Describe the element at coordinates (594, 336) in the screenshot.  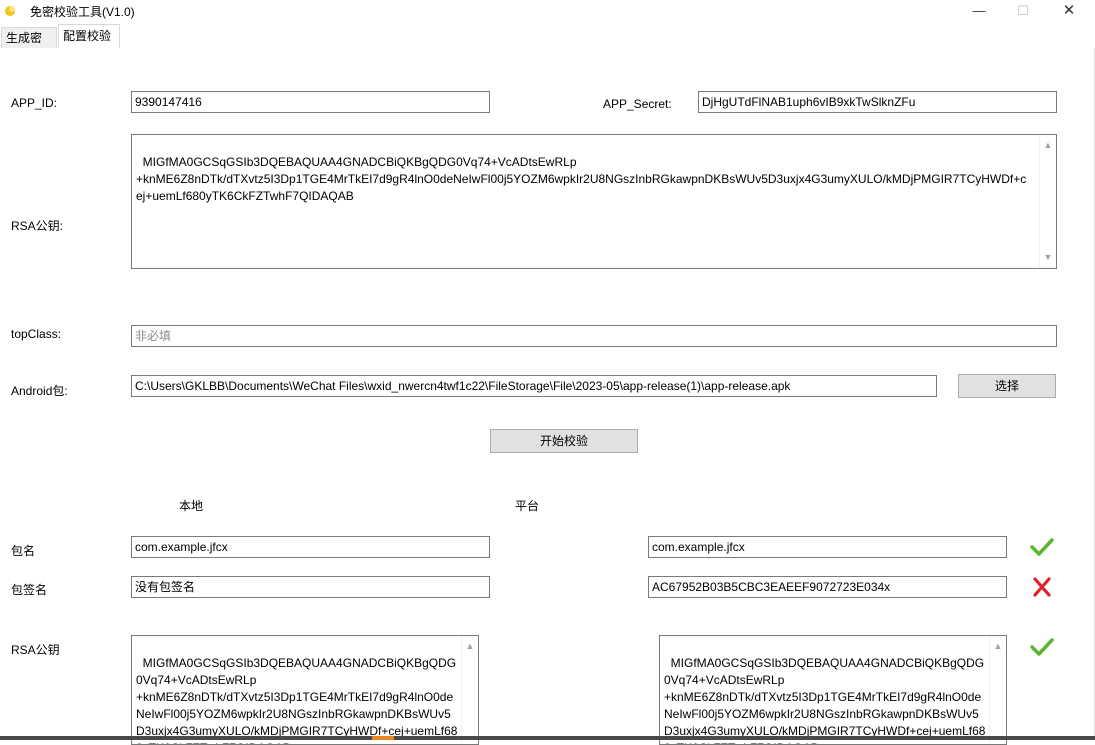
I see `topclass-input: 非必填` at that location.